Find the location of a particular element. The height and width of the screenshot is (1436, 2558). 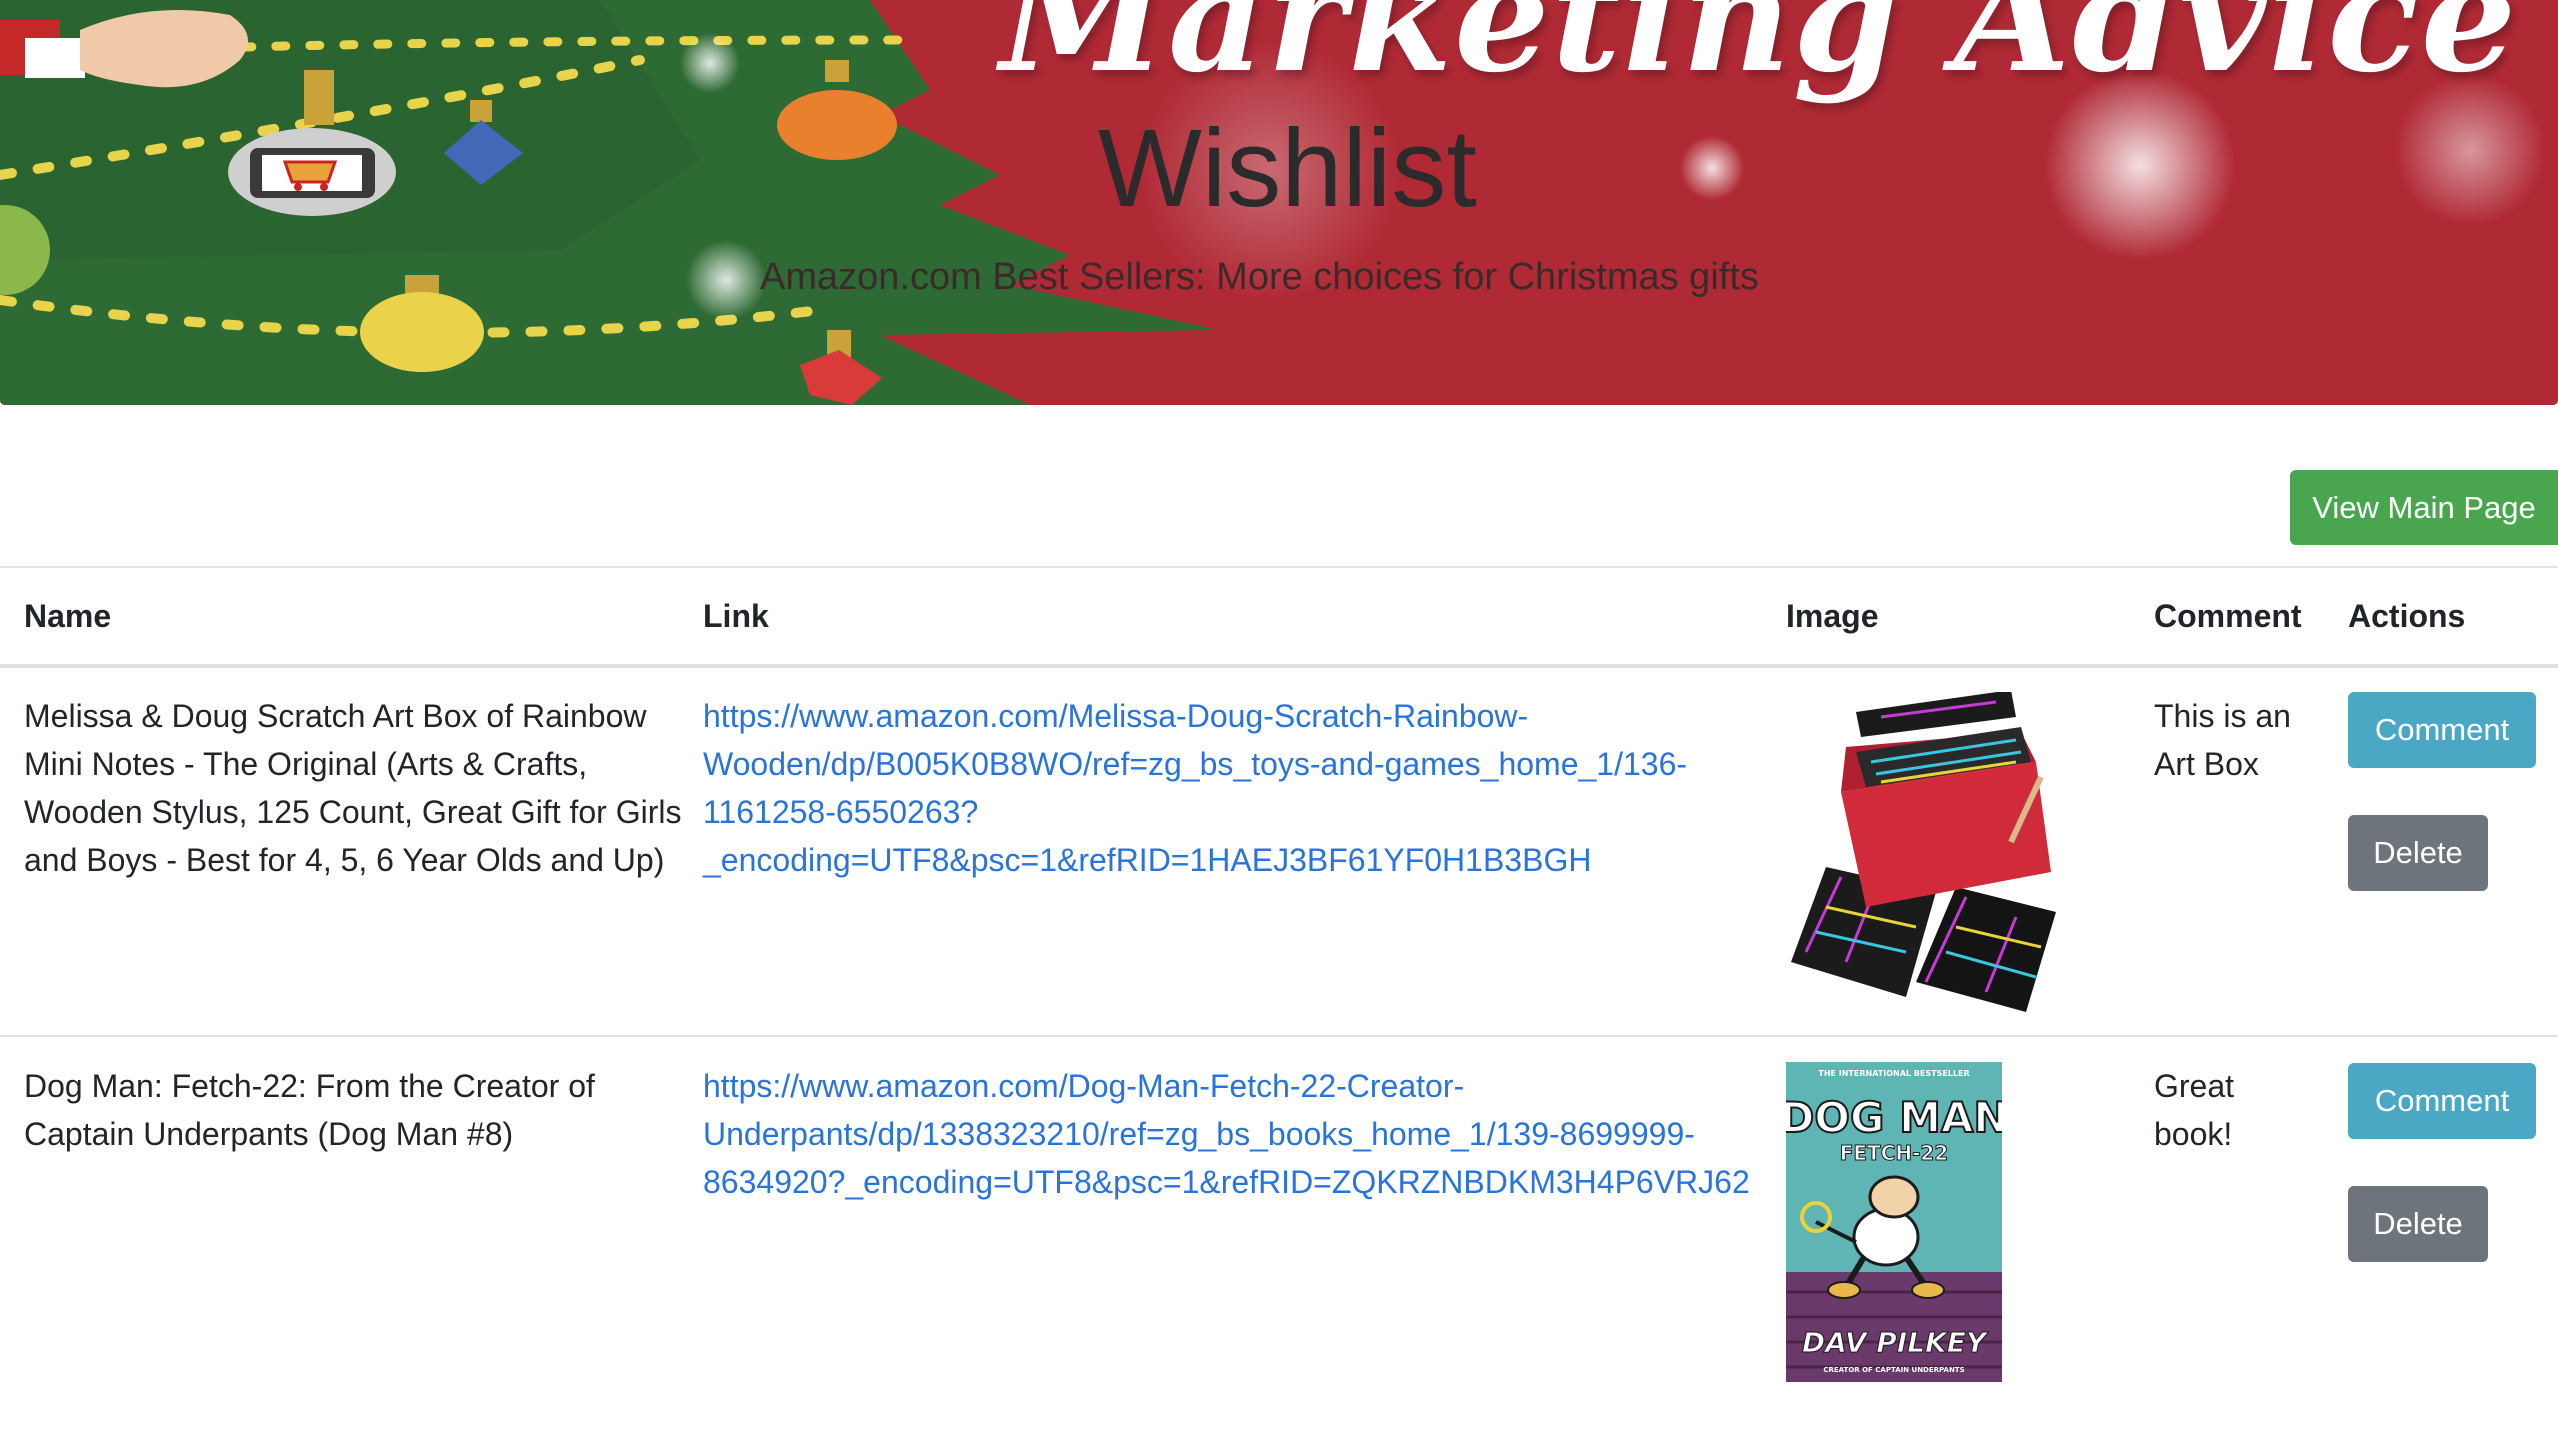

row-divider is located at coordinates (1279, 1036).